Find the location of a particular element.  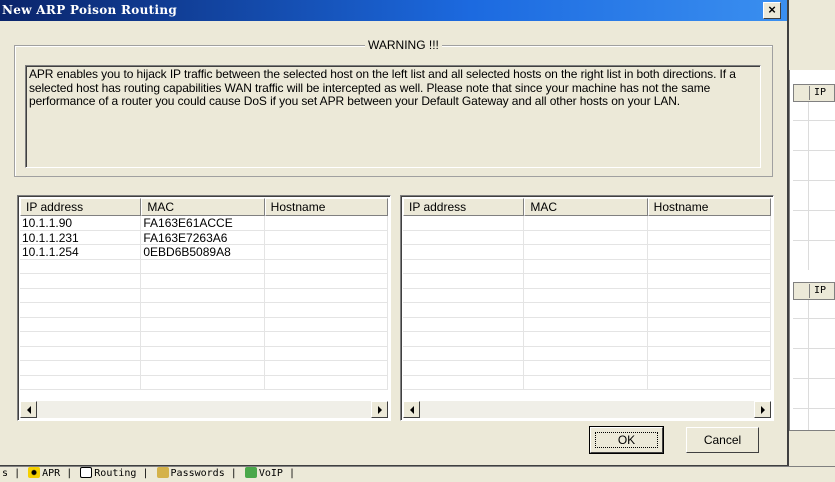

table-row: 10.1.1.231 FA163E7263A6 is located at coordinates (204, 237).